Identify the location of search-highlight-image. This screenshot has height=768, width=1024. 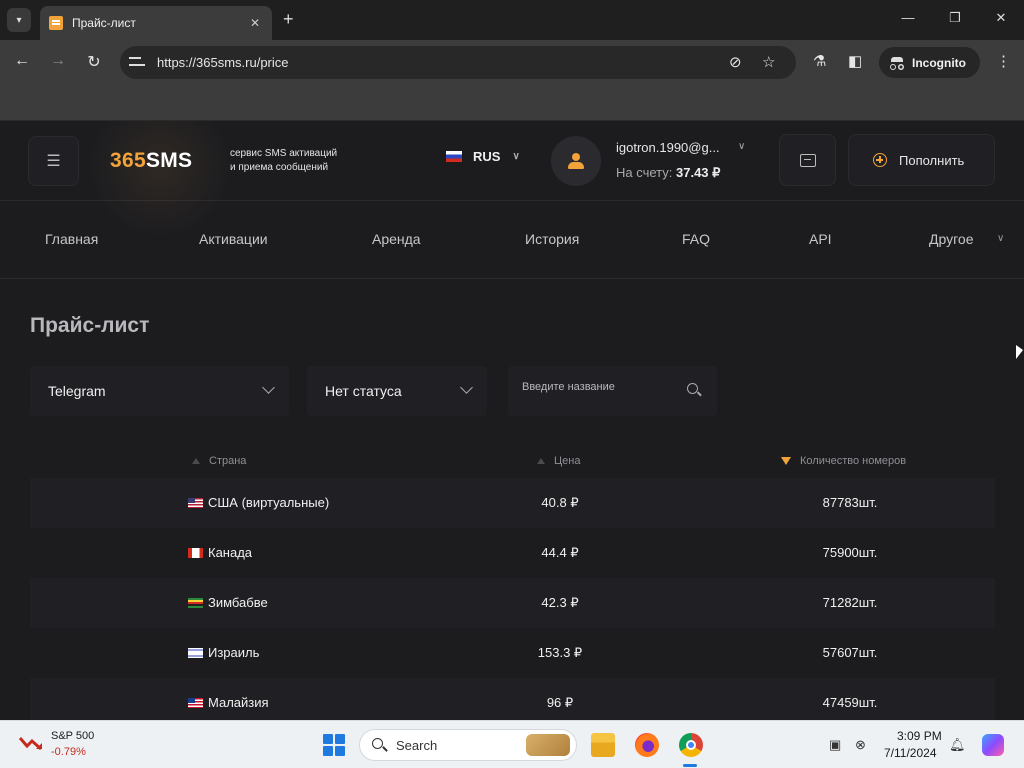
(548, 745).